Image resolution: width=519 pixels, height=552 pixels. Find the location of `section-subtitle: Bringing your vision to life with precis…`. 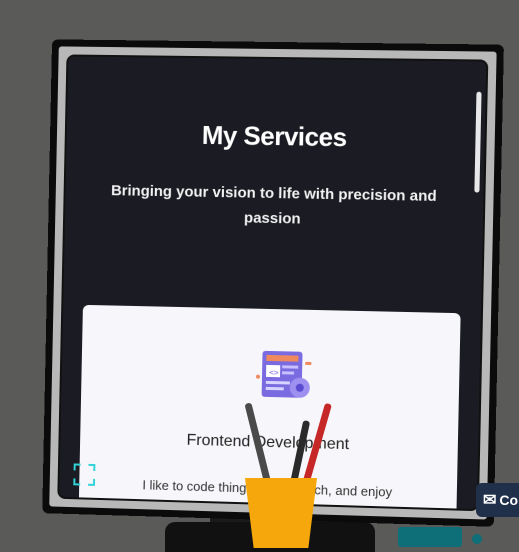

section-subtitle: Bringing your vision to life with precis… is located at coordinates (273, 205).